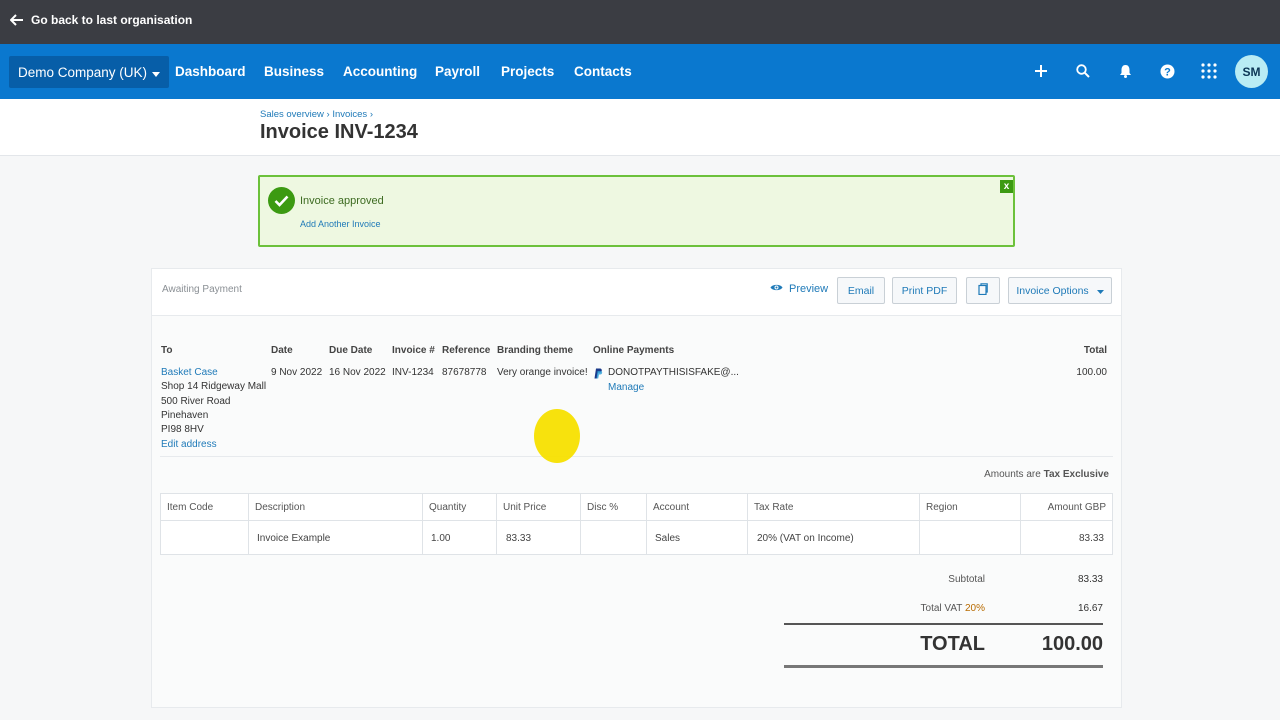 Image resolution: width=1280 pixels, height=720 pixels. What do you see at coordinates (636, 211) in the screenshot?
I see `invoice-approved-alert: Invoice approved Add Another Invoice x` at bounding box center [636, 211].